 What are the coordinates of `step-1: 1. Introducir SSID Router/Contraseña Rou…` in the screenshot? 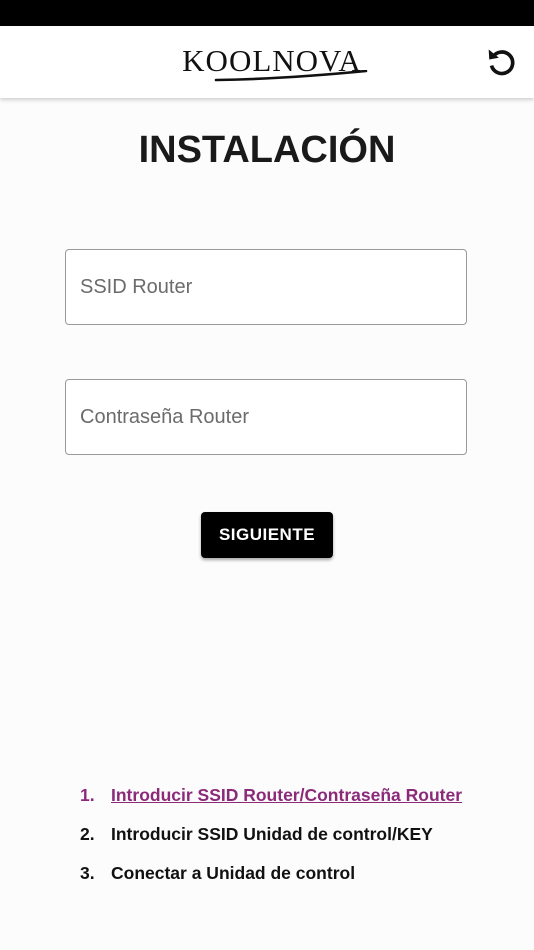 It's located at (300, 795).